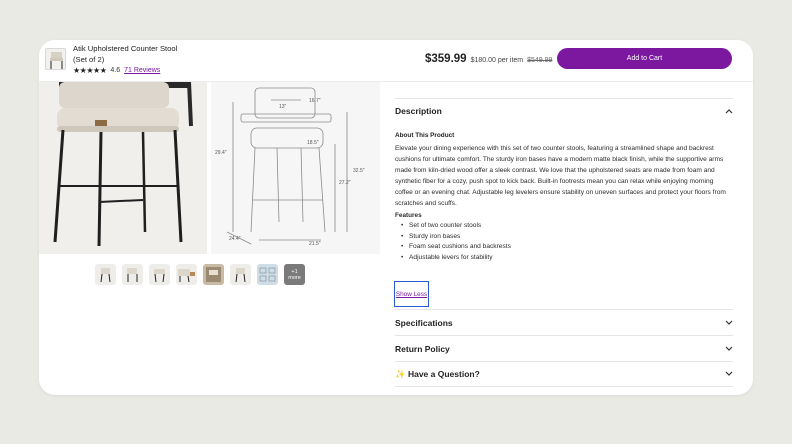  What do you see at coordinates (644, 58) in the screenshot?
I see `add-to-cart-button: Add to Cart` at bounding box center [644, 58].